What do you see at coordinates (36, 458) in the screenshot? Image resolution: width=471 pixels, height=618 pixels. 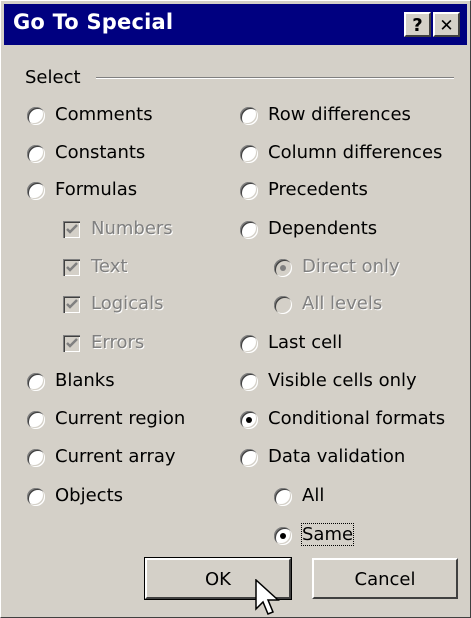 I see `radio-current-array` at bounding box center [36, 458].